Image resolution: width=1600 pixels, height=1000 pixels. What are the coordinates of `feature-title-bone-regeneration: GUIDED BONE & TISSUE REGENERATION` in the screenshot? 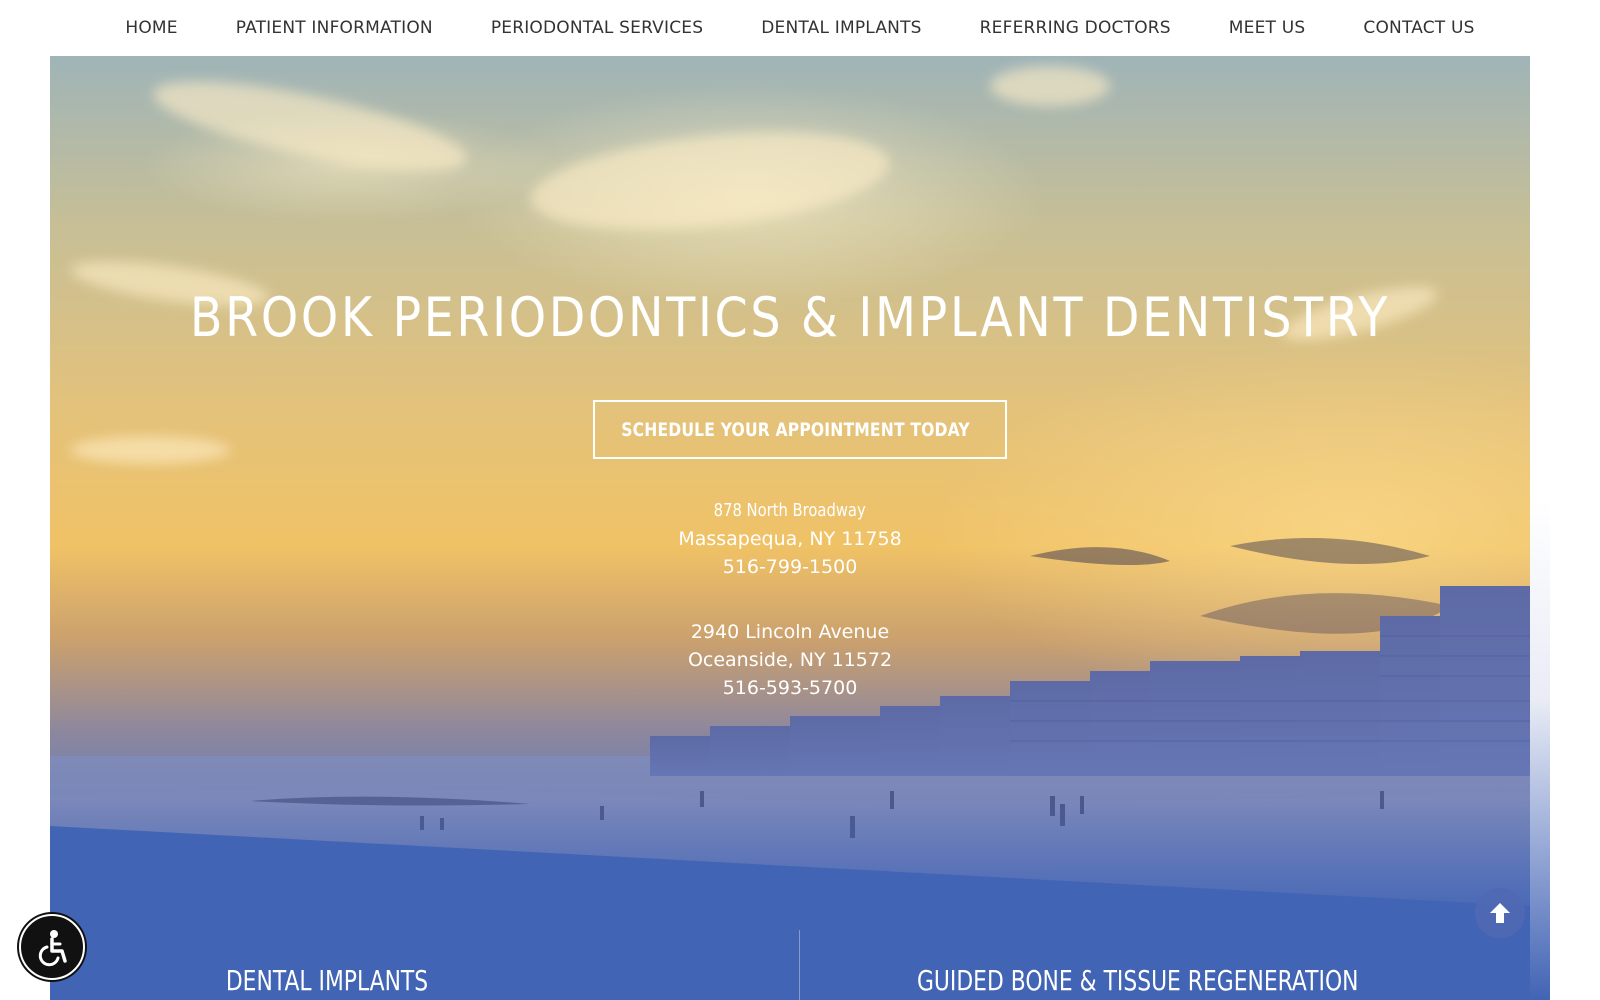 It's located at (1137, 980).